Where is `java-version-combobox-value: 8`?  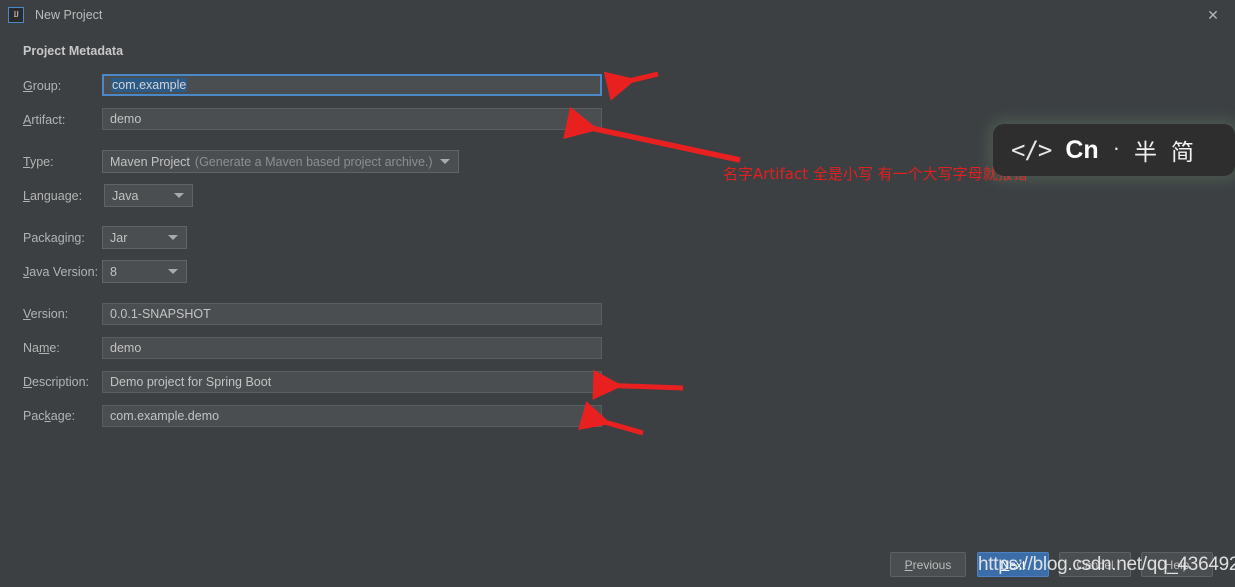 java-version-combobox-value: 8 is located at coordinates (113, 271).